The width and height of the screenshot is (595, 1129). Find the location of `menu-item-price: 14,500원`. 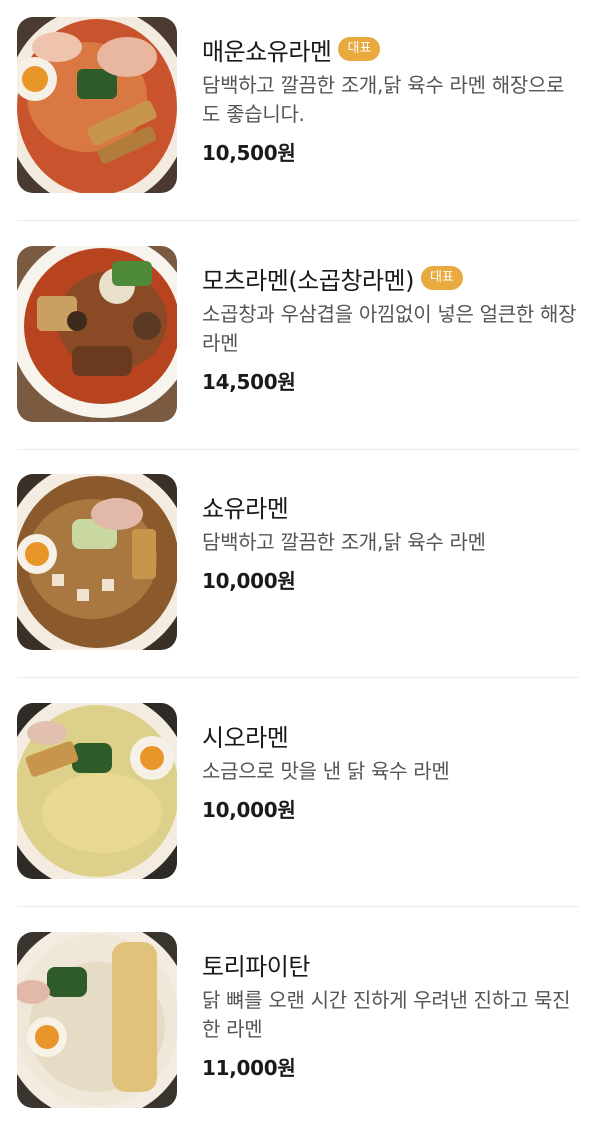

menu-item-price: 14,500원 is located at coordinates (249, 382).